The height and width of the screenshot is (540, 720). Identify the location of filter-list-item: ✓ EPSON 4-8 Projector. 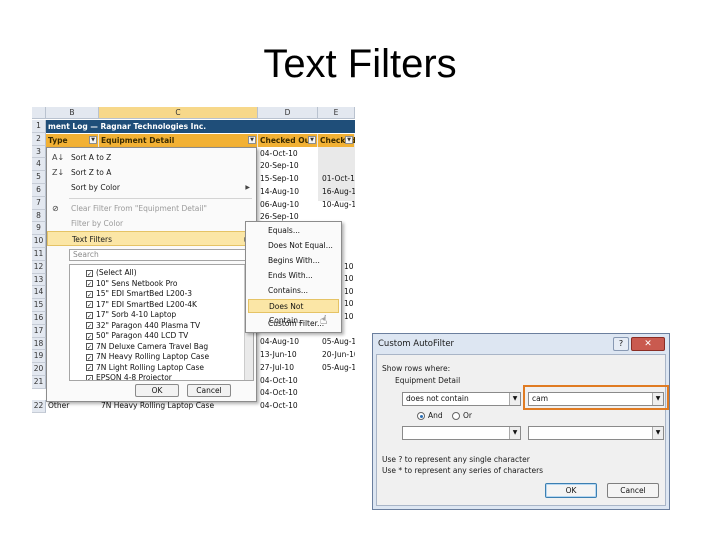
(129, 376).